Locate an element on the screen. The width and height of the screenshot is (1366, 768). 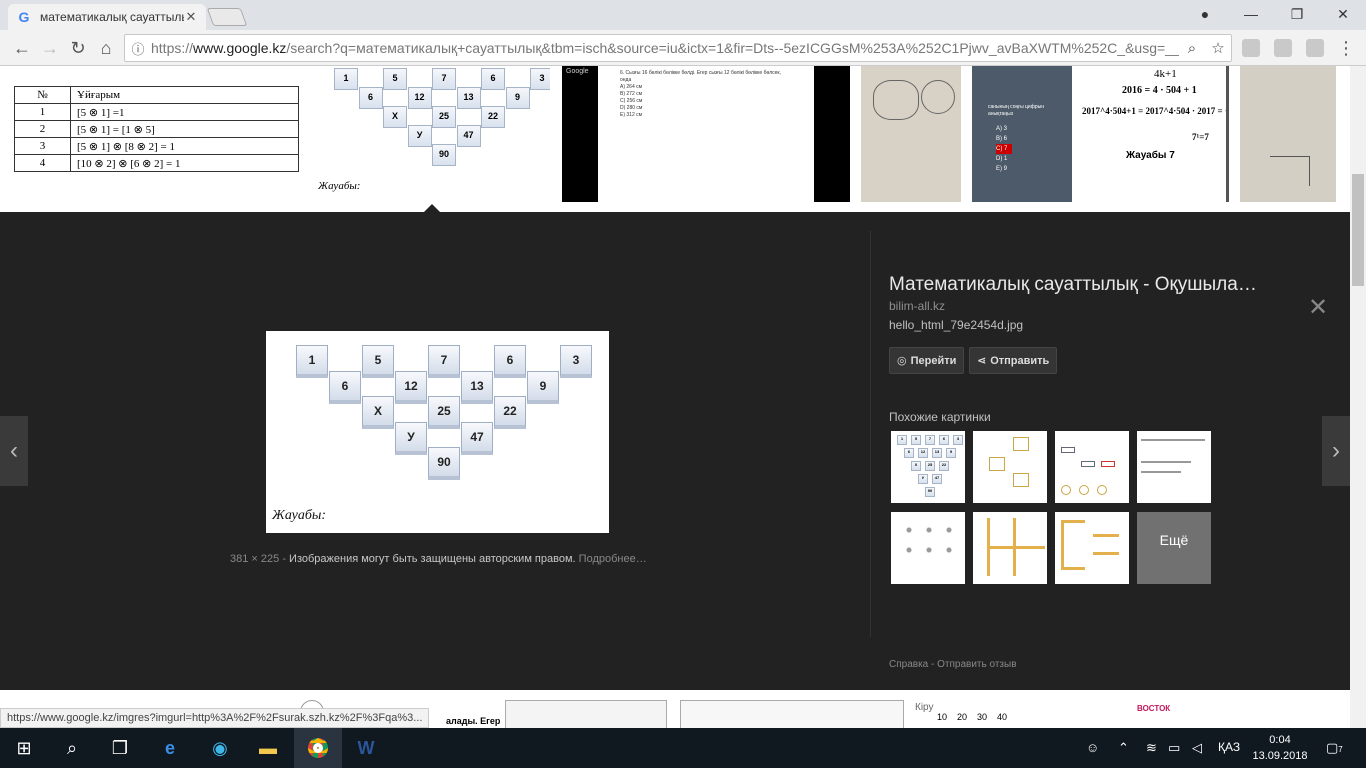
visit-button: ◎ Перейти is located at coordinates (927, 360).